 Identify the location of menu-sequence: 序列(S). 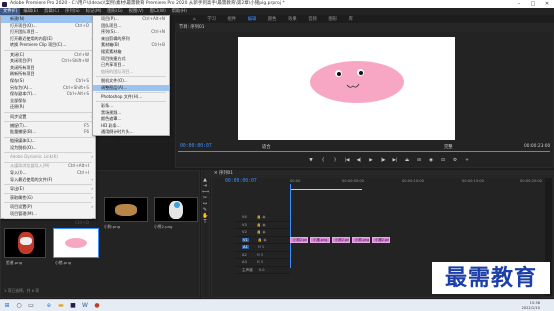
(72, 11).